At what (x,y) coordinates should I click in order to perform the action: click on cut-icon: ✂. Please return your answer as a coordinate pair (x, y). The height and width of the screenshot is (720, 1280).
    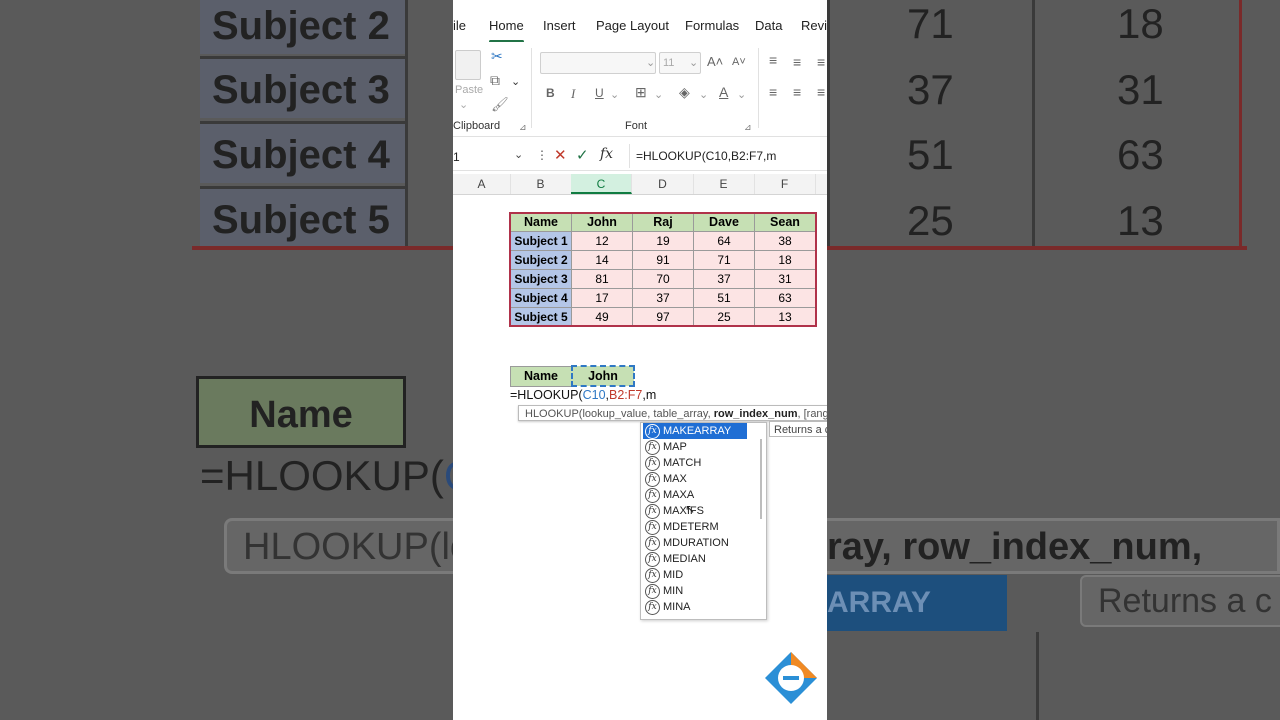
    Looking at the image, I should click on (497, 56).